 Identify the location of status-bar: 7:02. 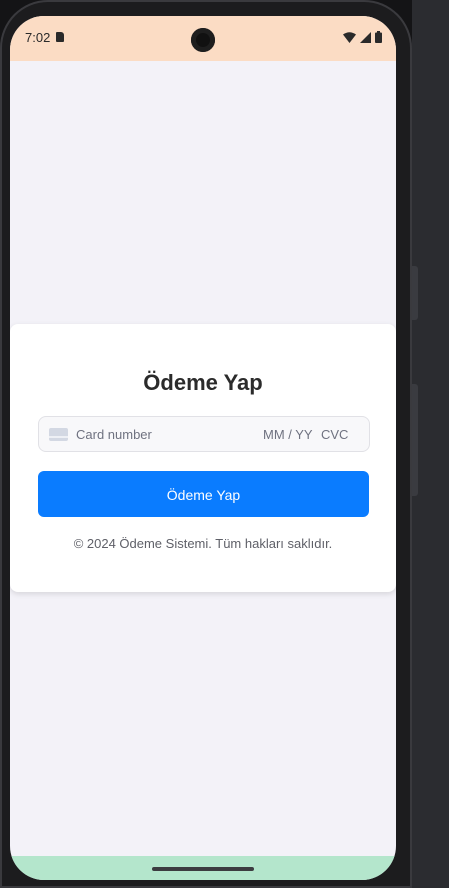
(203, 38).